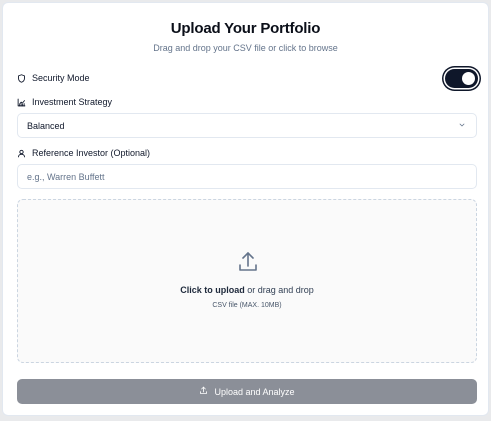  What do you see at coordinates (21, 102) in the screenshot?
I see `chart-icon` at bounding box center [21, 102].